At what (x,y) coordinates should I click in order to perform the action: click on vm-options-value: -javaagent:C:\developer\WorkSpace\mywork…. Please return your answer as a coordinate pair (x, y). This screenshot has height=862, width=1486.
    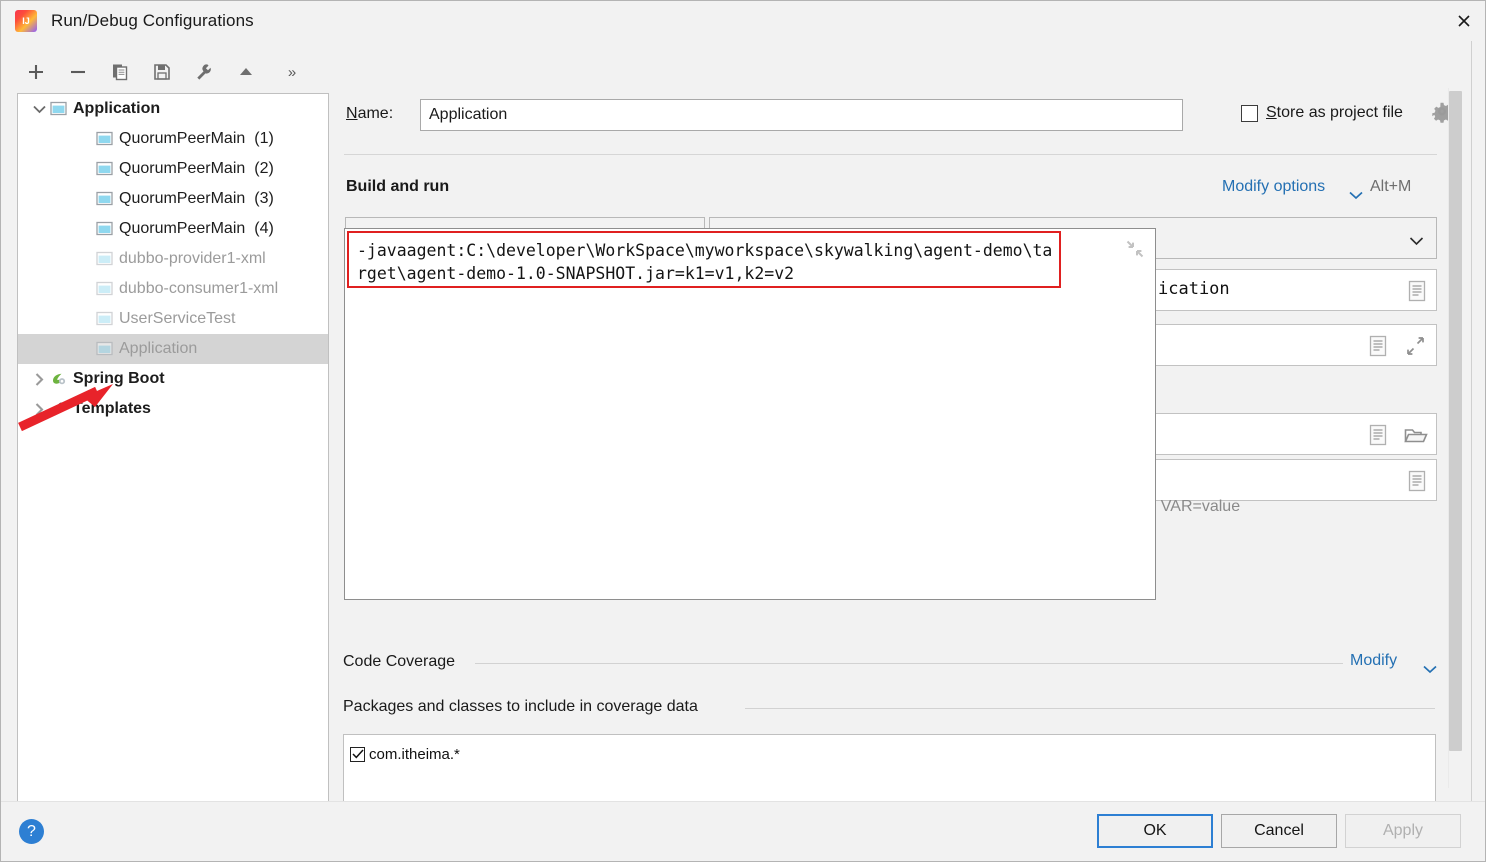
    Looking at the image, I should click on (707, 262).